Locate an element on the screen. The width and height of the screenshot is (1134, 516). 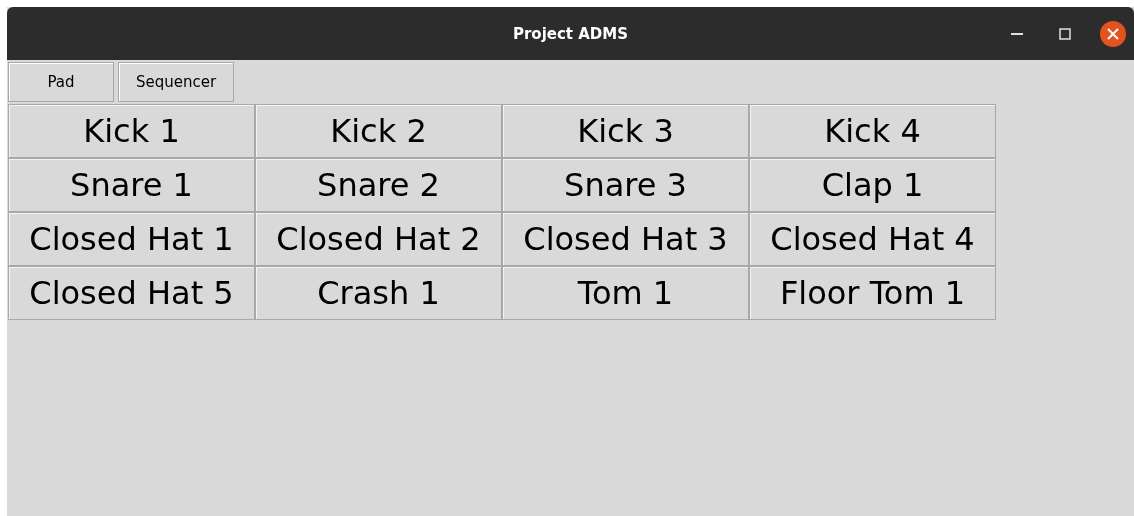
sound-button: Tom 1 is located at coordinates (625, 293).